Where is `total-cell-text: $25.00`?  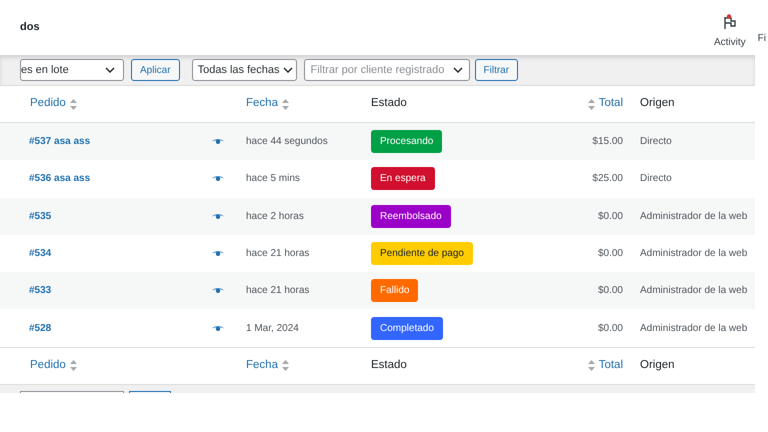
total-cell-text: $25.00 is located at coordinates (607, 179).